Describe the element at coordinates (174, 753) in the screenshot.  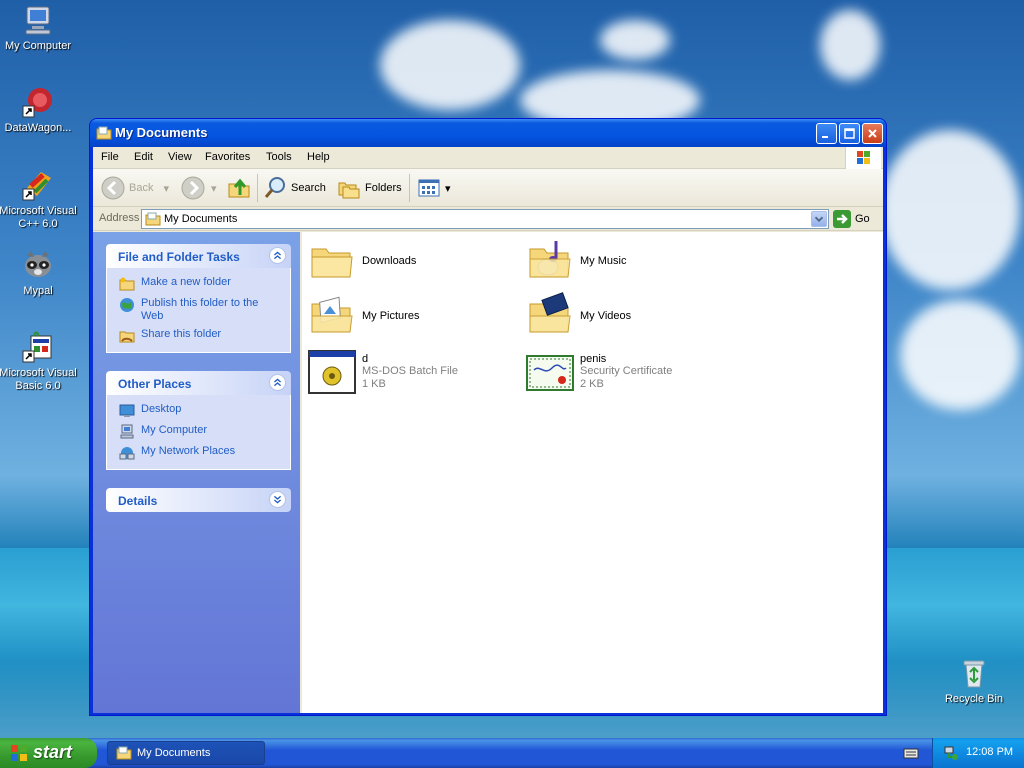
I see `taskbar-item-label: My Documents` at that location.